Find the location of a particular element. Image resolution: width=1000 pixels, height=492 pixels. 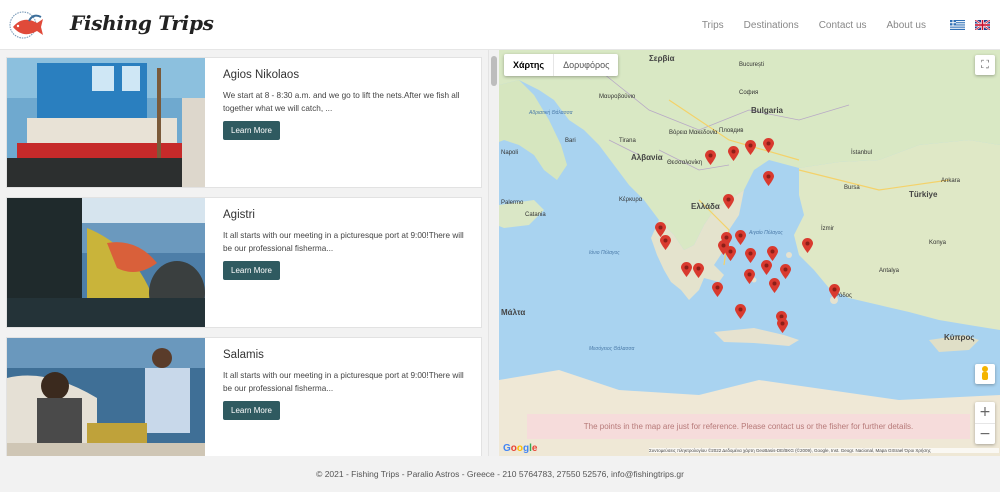

map-label-adriatic: Αδριατική Θάλασσα is located at coordinates (551, 113).